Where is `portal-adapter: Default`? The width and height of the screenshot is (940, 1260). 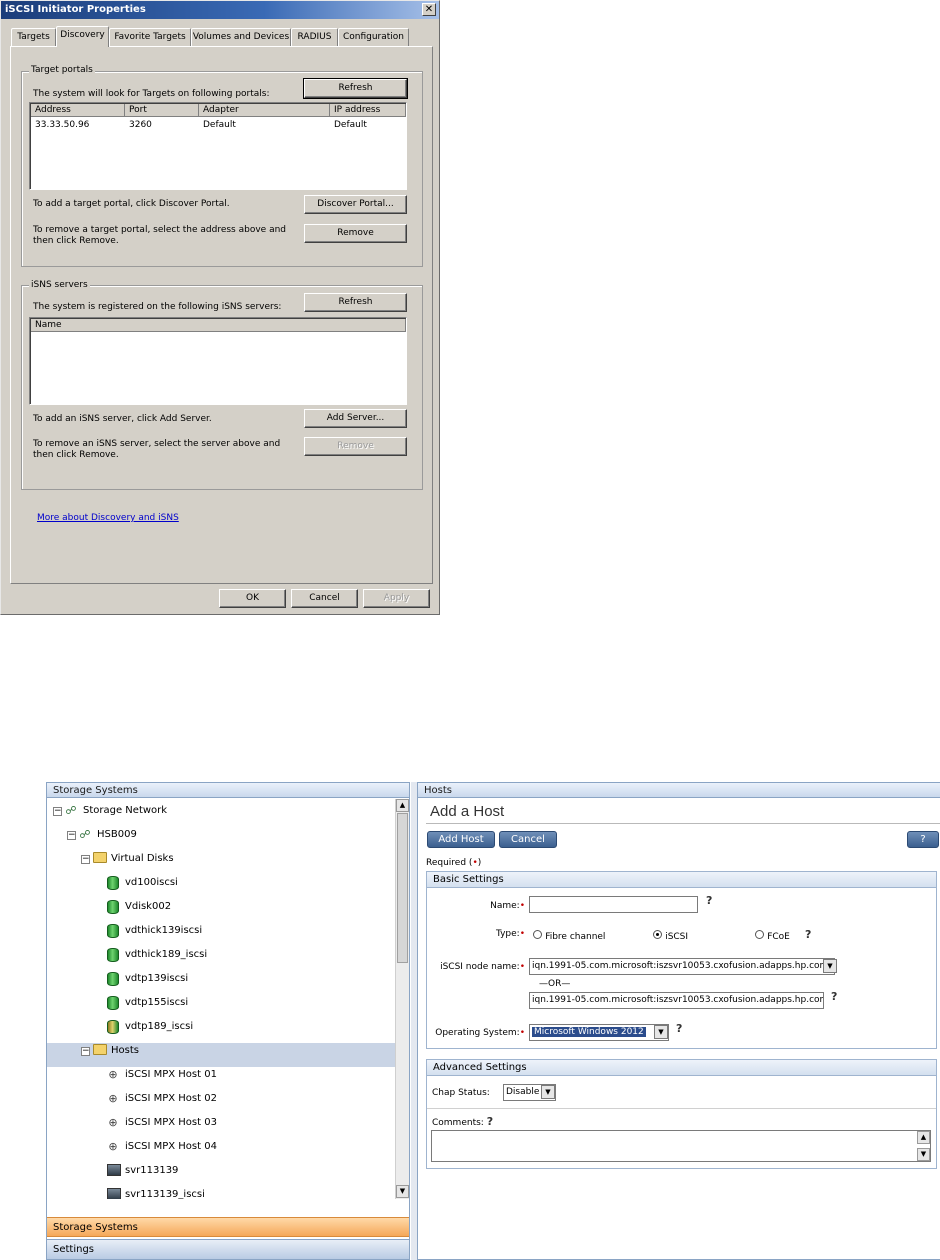
portal-adapter: Default is located at coordinates (219, 125).